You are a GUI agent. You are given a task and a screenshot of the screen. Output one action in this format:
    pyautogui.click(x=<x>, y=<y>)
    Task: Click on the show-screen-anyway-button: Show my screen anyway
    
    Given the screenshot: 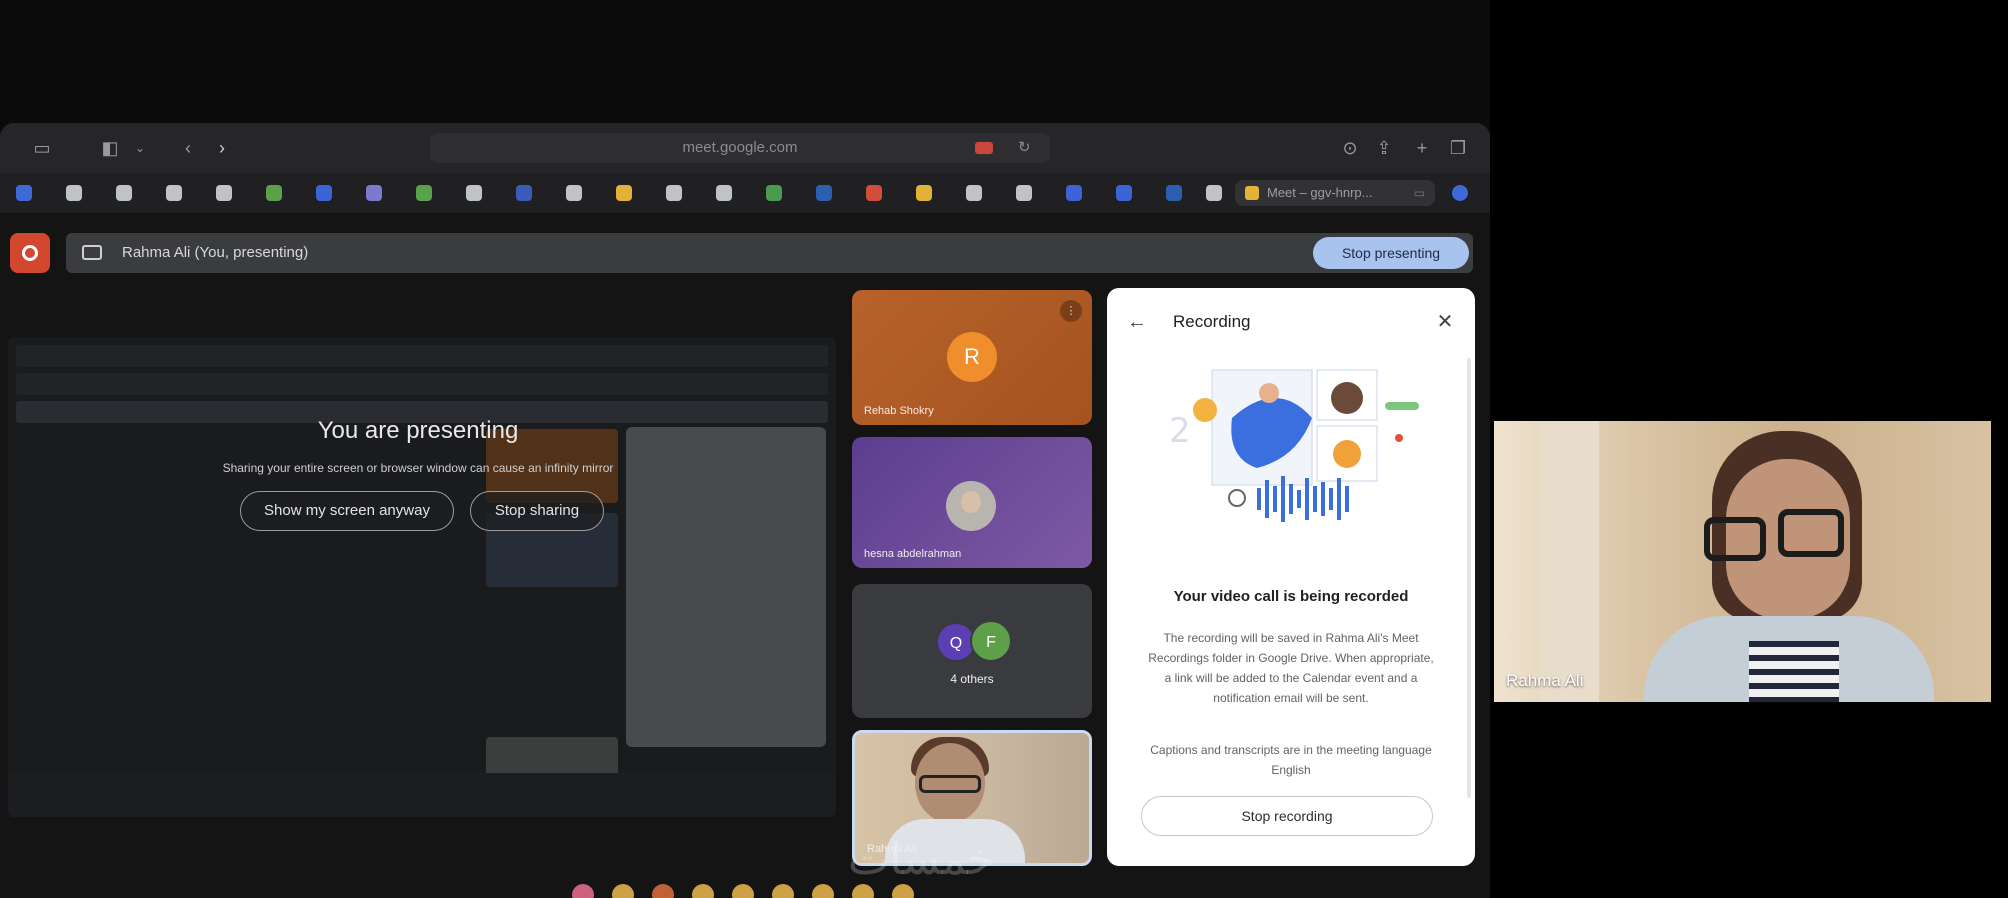 What is the action you would take?
    pyautogui.click(x=347, y=511)
    